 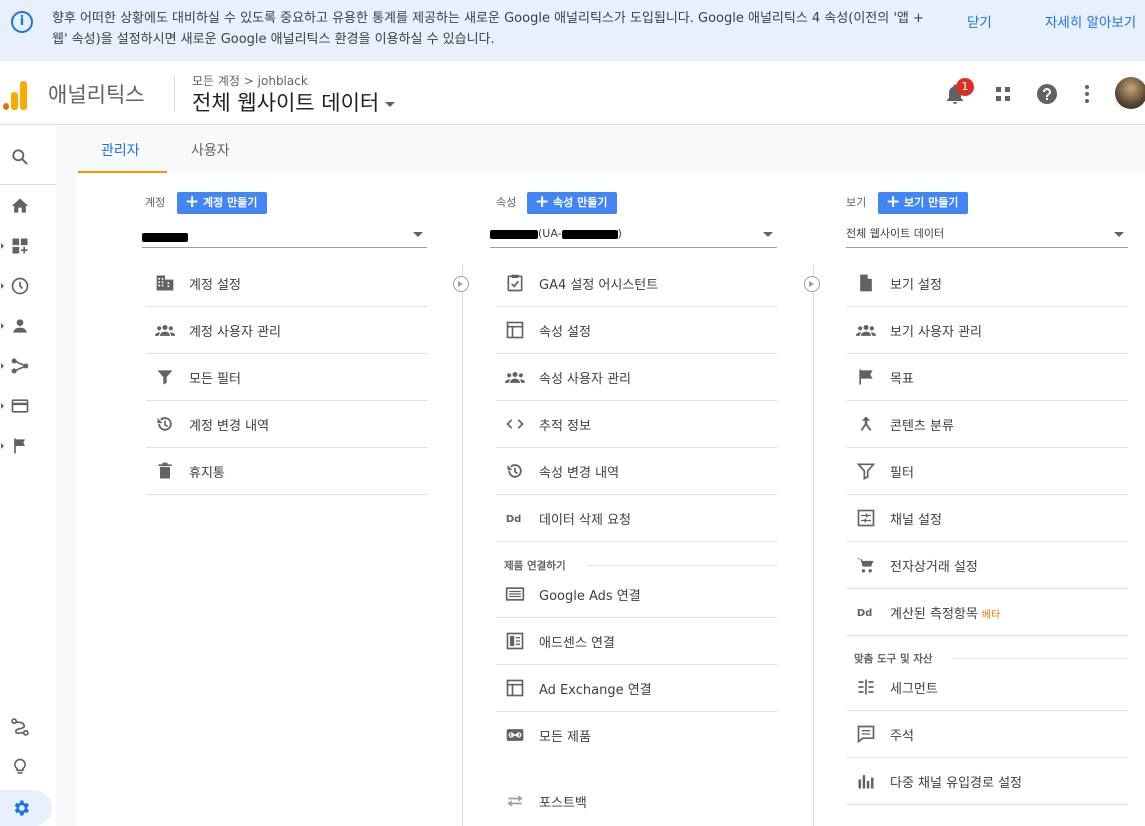 I want to click on merge-icon, so click(x=866, y=423).